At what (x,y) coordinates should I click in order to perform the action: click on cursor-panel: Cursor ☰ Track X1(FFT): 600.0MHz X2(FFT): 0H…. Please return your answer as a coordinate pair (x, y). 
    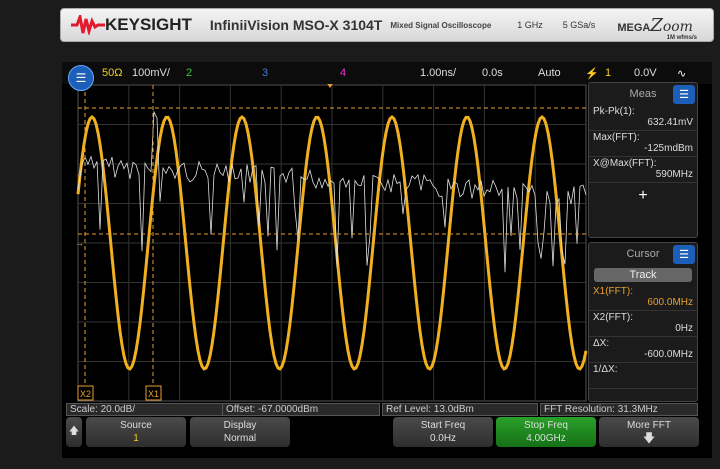
    Looking at the image, I should click on (643, 322).